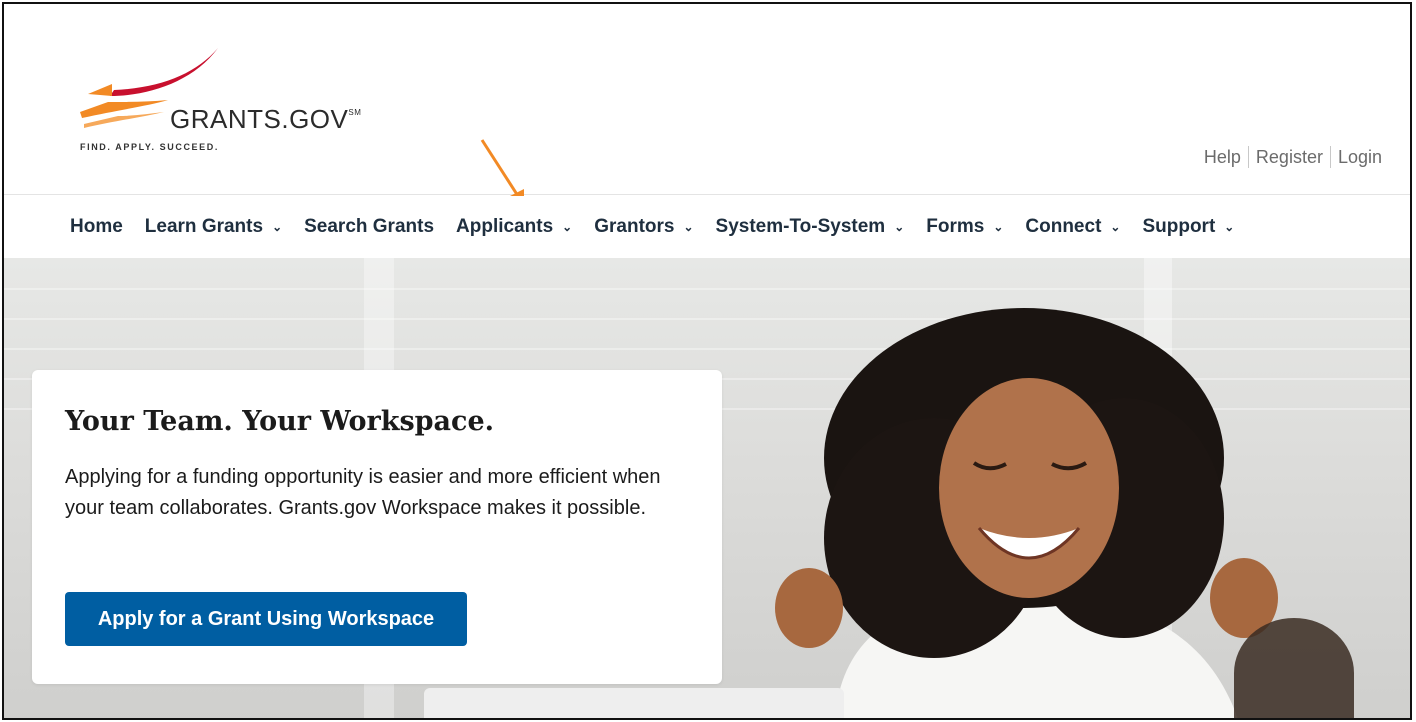 The width and height of the screenshot is (1416, 722). What do you see at coordinates (634, 703) in the screenshot?
I see `laptop` at bounding box center [634, 703].